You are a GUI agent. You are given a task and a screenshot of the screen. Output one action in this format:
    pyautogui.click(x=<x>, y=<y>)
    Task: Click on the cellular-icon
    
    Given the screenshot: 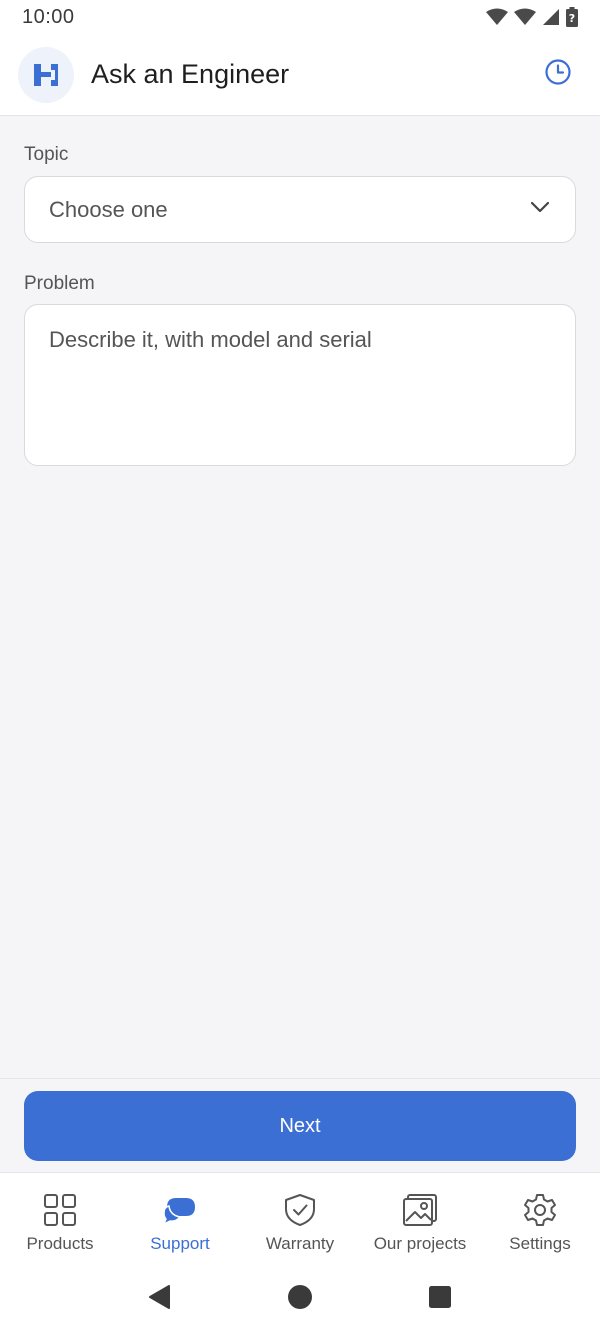 What is the action you would take?
    pyautogui.click(x=551, y=17)
    